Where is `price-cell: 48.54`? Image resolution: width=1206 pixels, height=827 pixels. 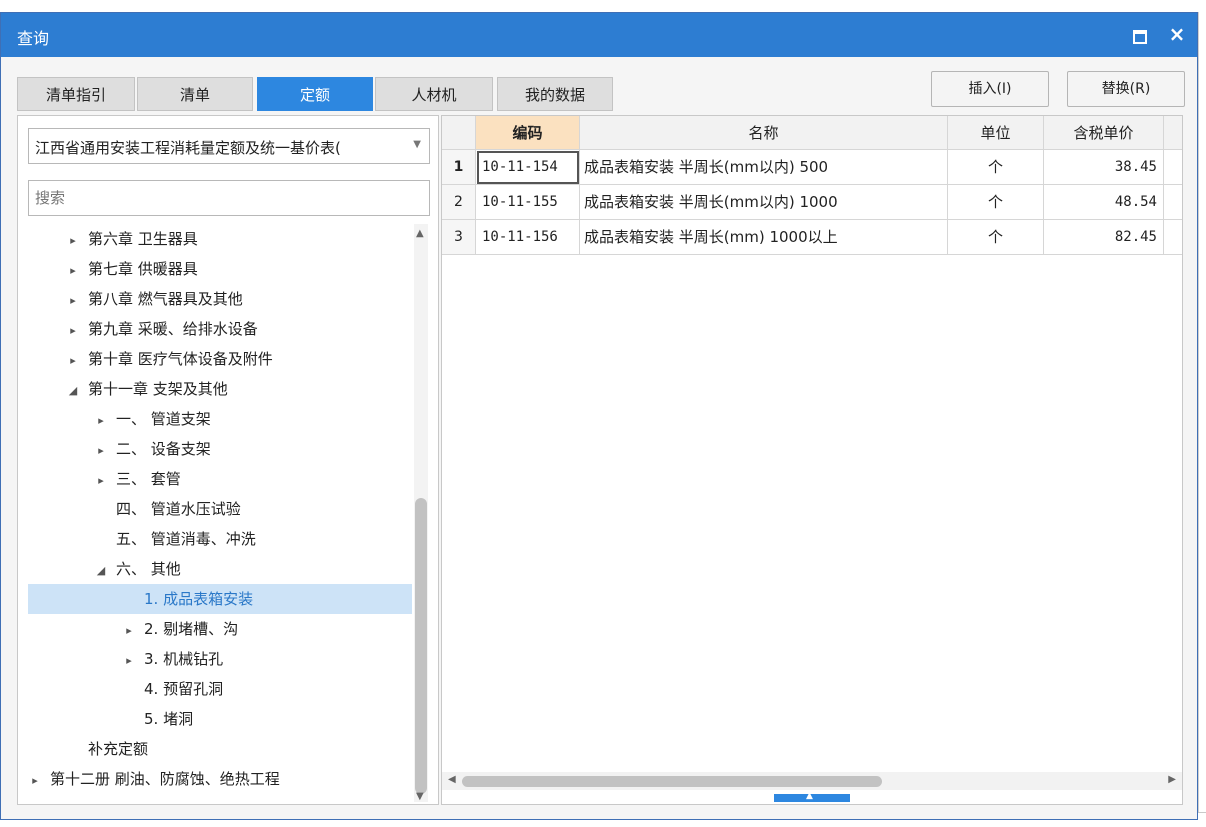 price-cell: 48.54 is located at coordinates (1104, 202).